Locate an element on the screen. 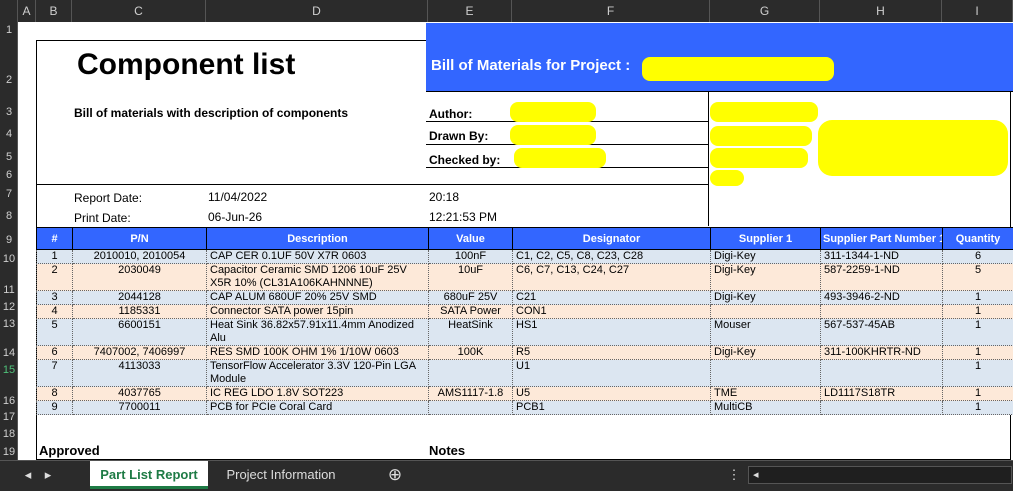 The image size is (1013, 491). value-cell: 100nF is located at coordinates (471, 257).